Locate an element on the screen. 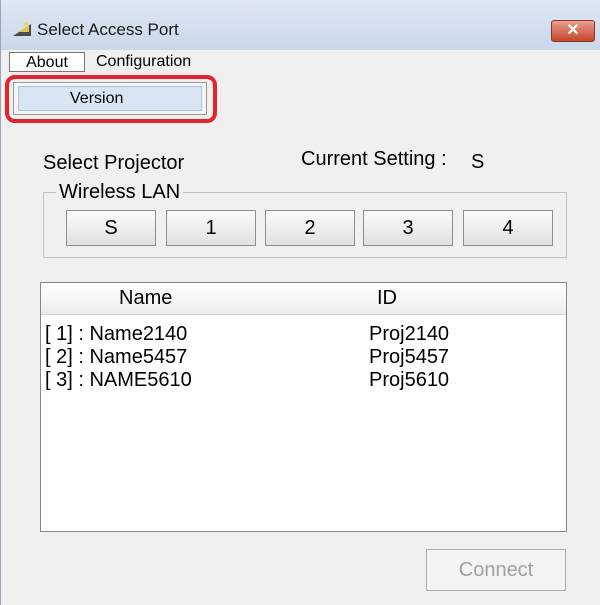  list-item-name: [ 2] : Name5457 is located at coordinates (116, 357).